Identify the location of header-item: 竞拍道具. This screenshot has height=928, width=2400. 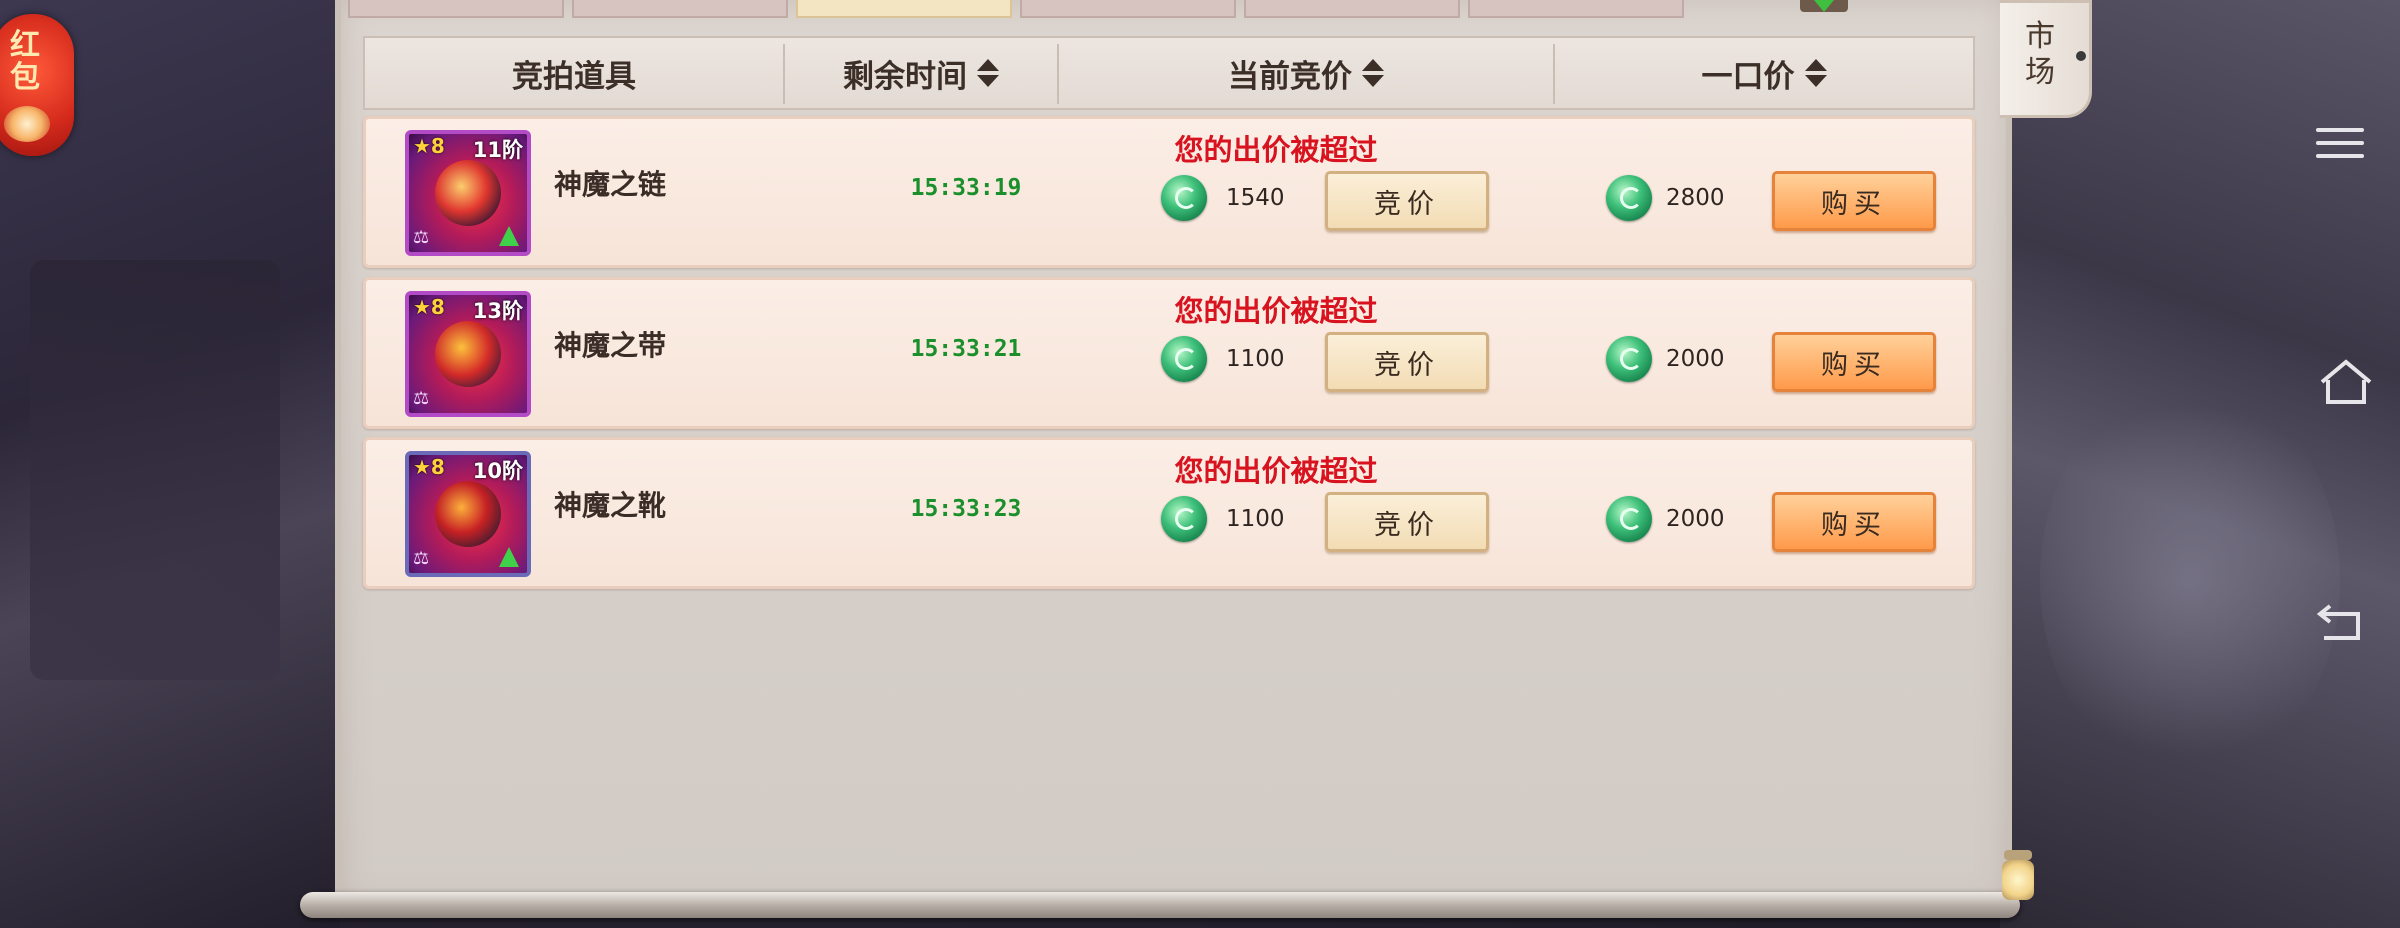
(574, 73).